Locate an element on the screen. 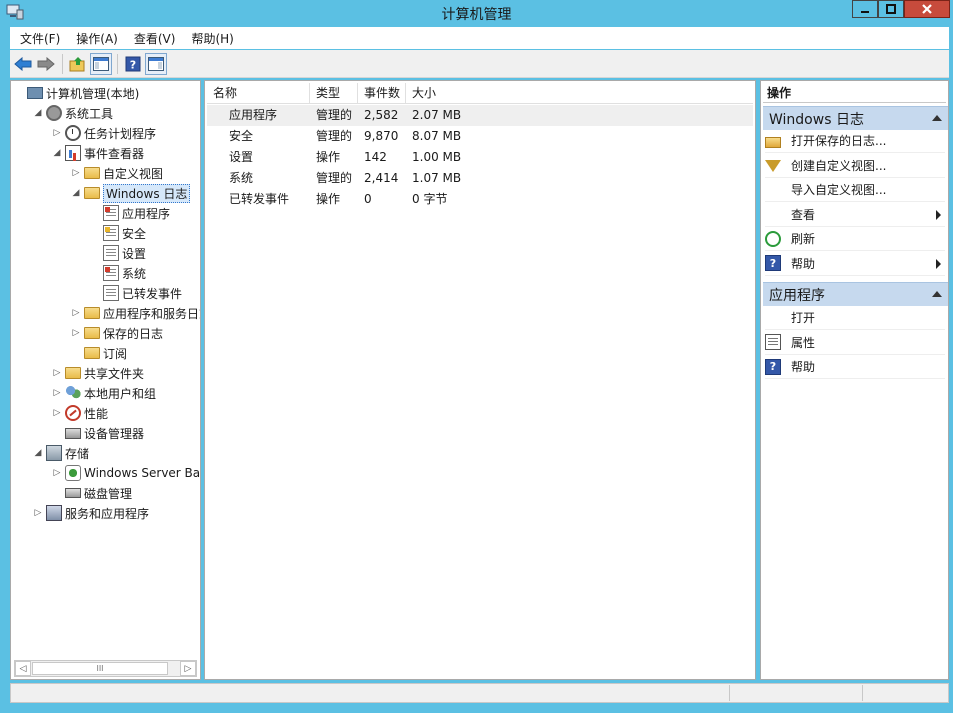 Image resolution: width=953 pixels, height=713 pixels. tree-item: ▷ 应用程序和服务日志 is located at coordinates (135, 313).